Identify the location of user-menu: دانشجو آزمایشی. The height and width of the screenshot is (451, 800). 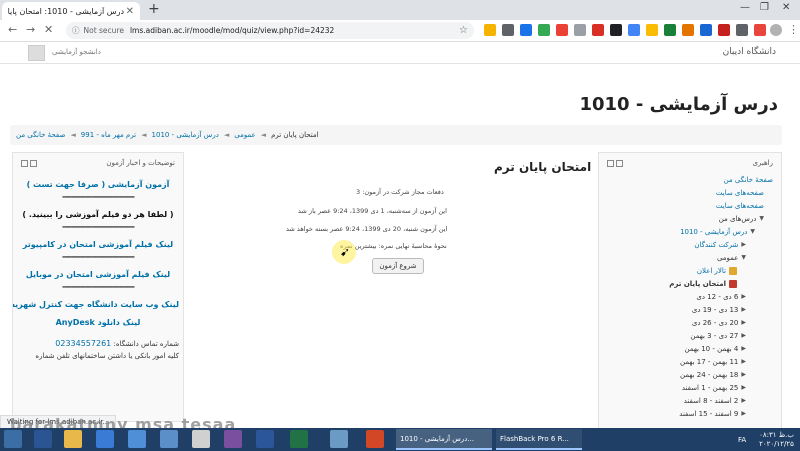
(76, 52).